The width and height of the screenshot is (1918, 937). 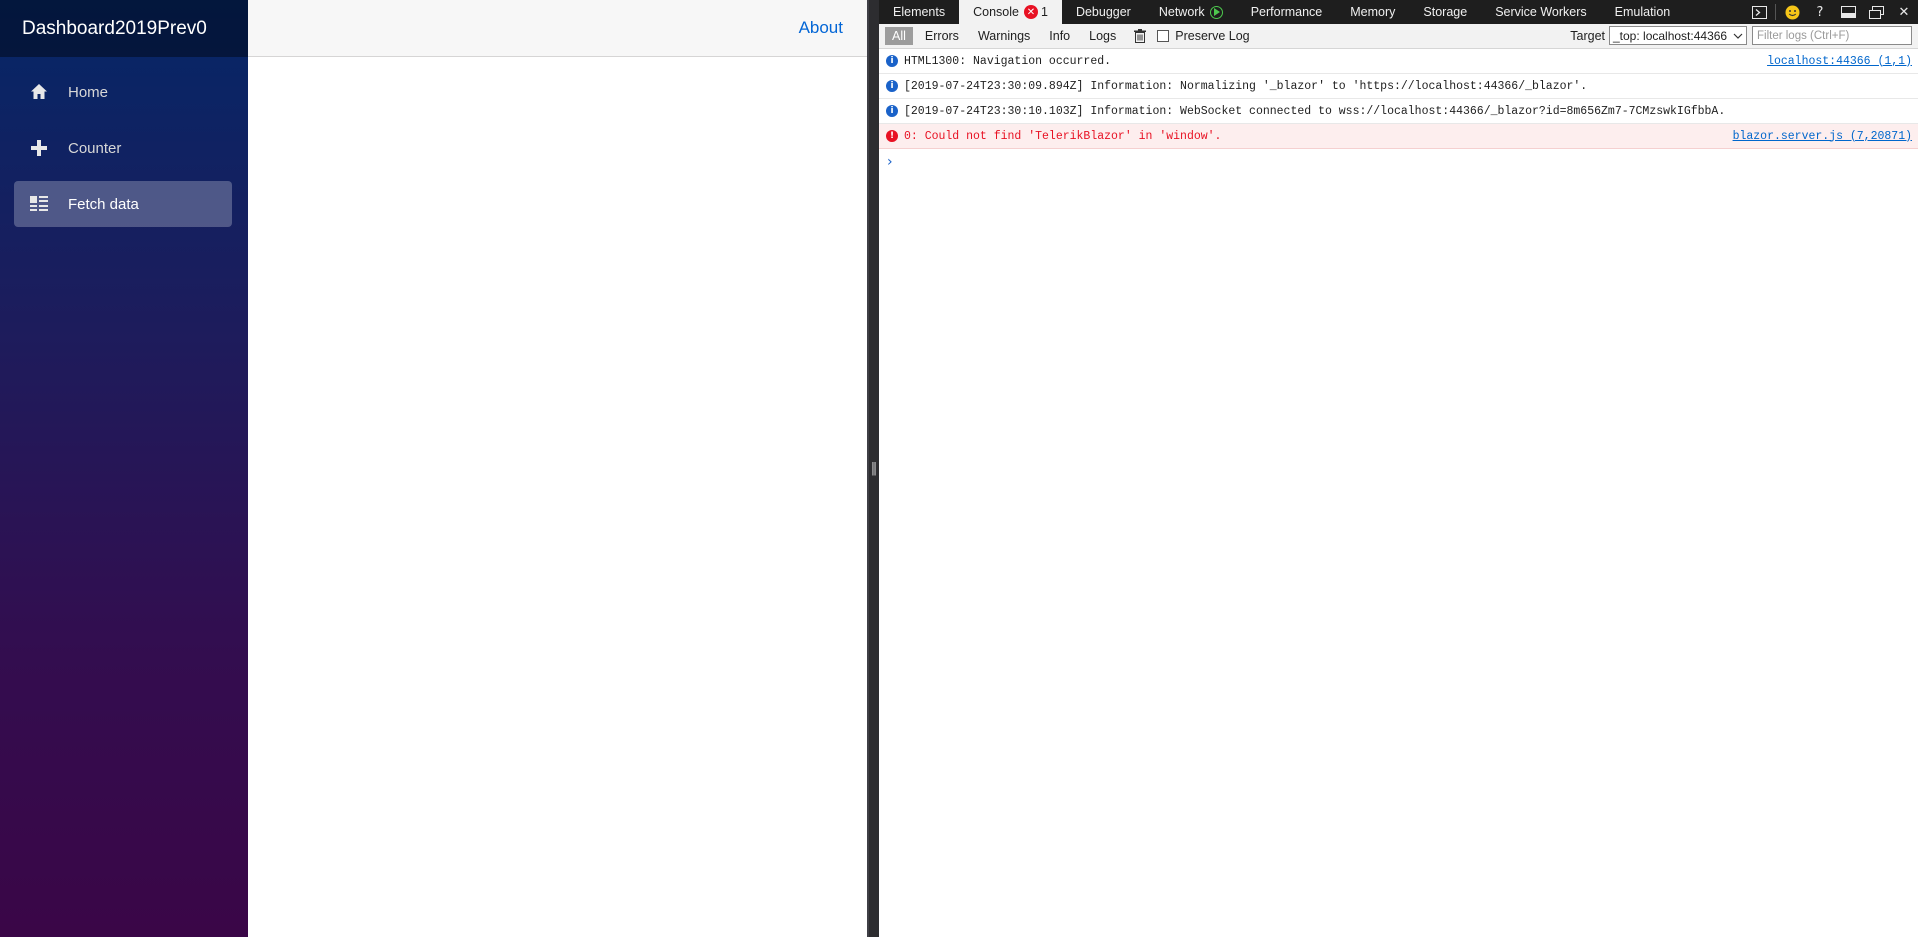 I want to click on nav-item-label: Counter, so click(x=95, y=148).